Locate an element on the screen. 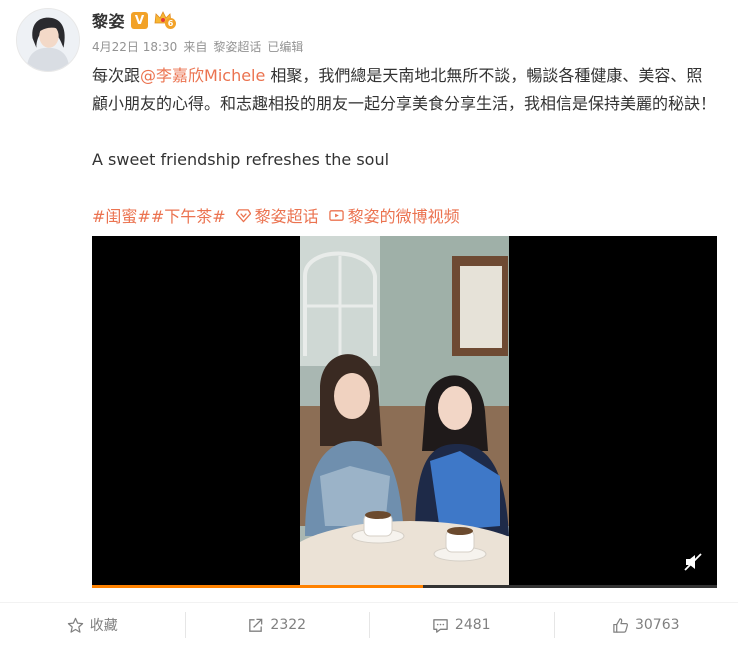 This screenshot has height=647, width=738. like-count: 30763 is located at coordinates (657, 625).